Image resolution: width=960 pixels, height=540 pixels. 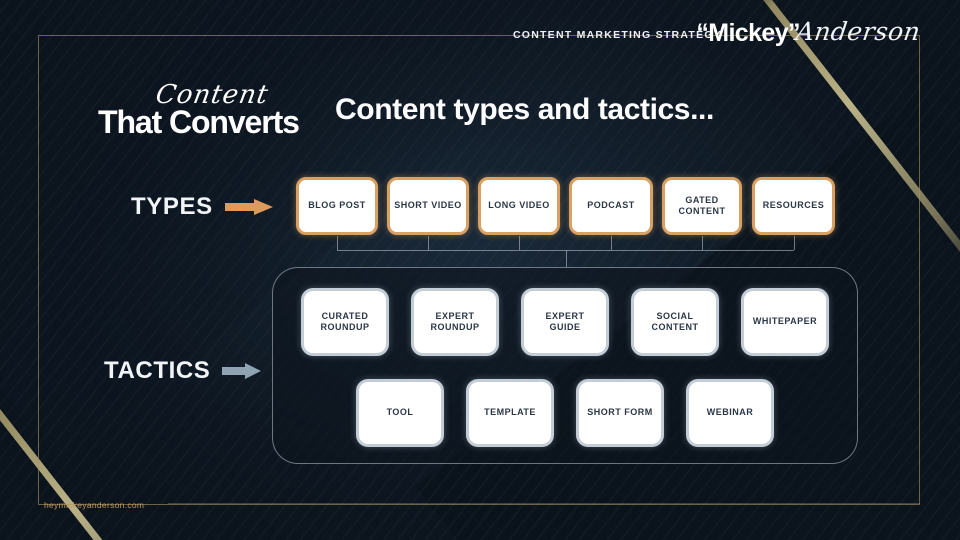 I want to click on node-label: GATED CONTENT, so click(x=702, y=205).